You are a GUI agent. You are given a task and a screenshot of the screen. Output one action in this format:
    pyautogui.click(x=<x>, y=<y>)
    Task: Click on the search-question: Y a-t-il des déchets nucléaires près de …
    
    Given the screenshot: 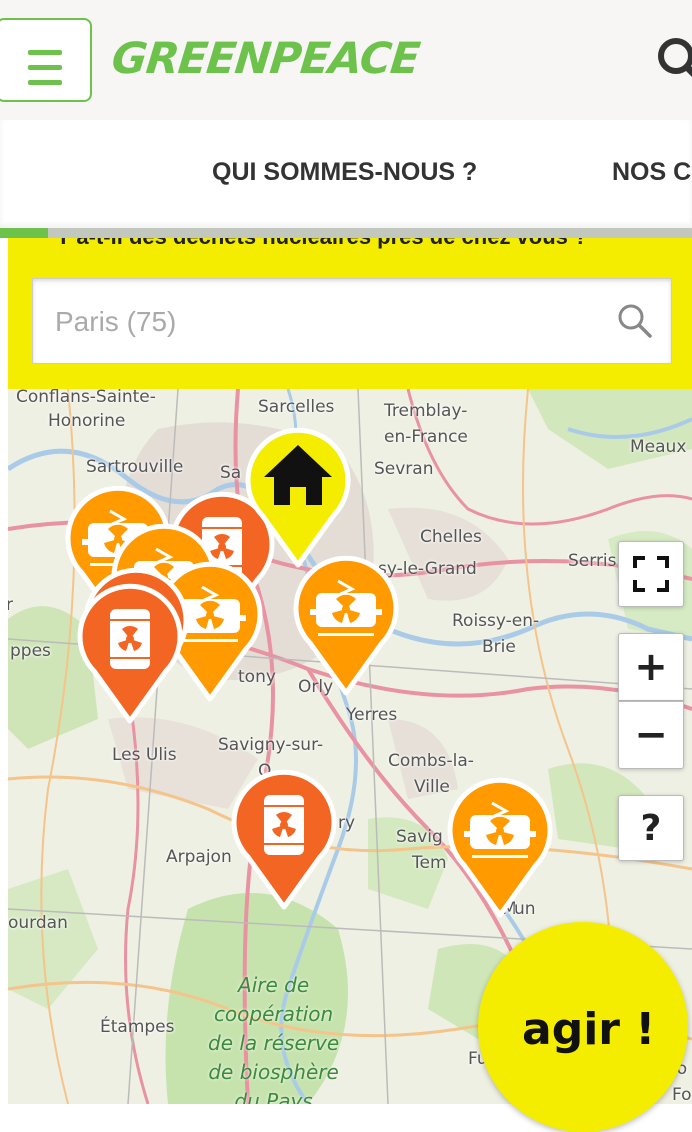 What is the action you would take?
    pyautogui.click(x=321, y=244)
    